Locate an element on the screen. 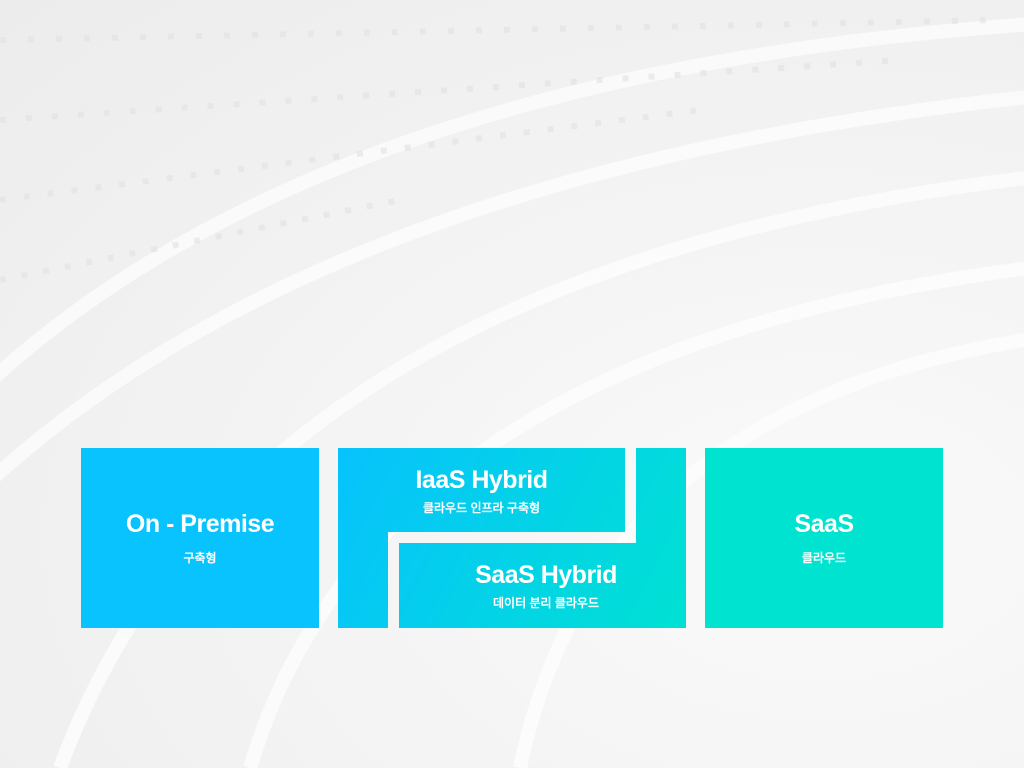 This screenshot has width=1024, height=768. saas-hybrid-subtitle: 데이터 분리 클라우드 is located at coordinates (546, 603).